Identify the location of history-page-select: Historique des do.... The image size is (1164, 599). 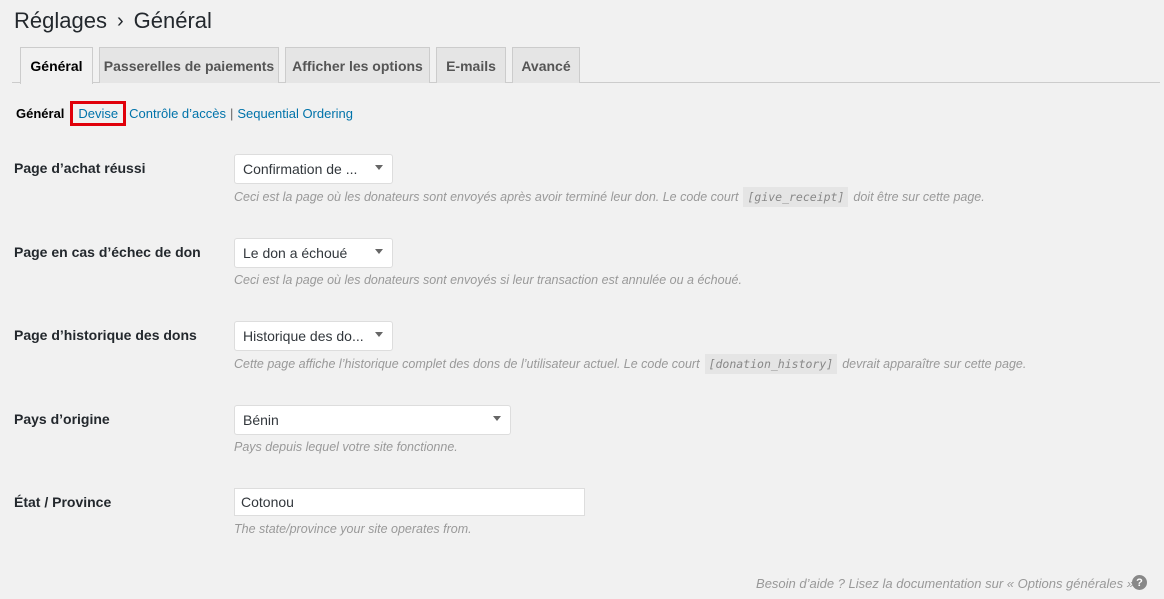
(313, 336).